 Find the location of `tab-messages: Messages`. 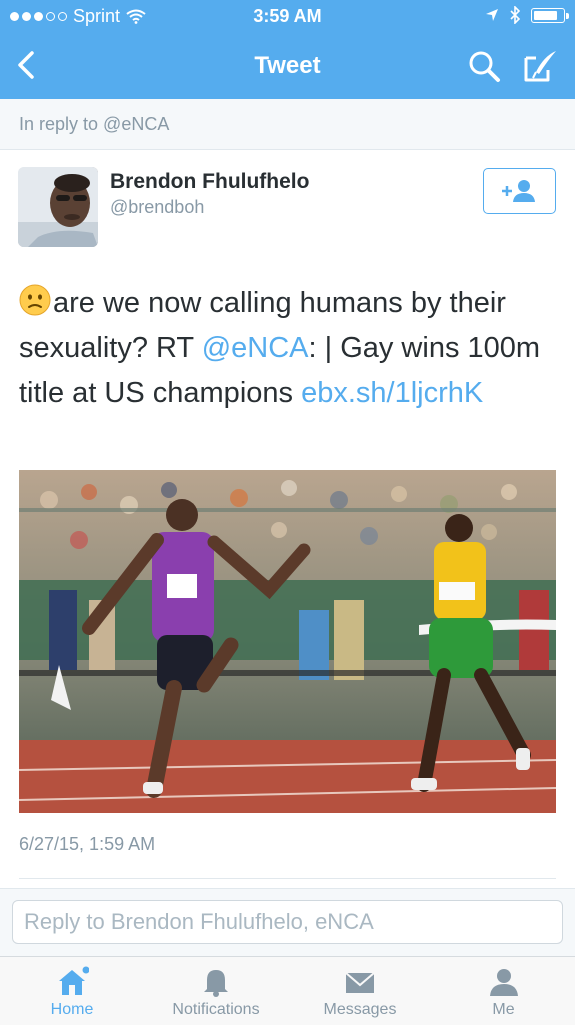

tab-messages: Messages is located at coordinates (360, 991).